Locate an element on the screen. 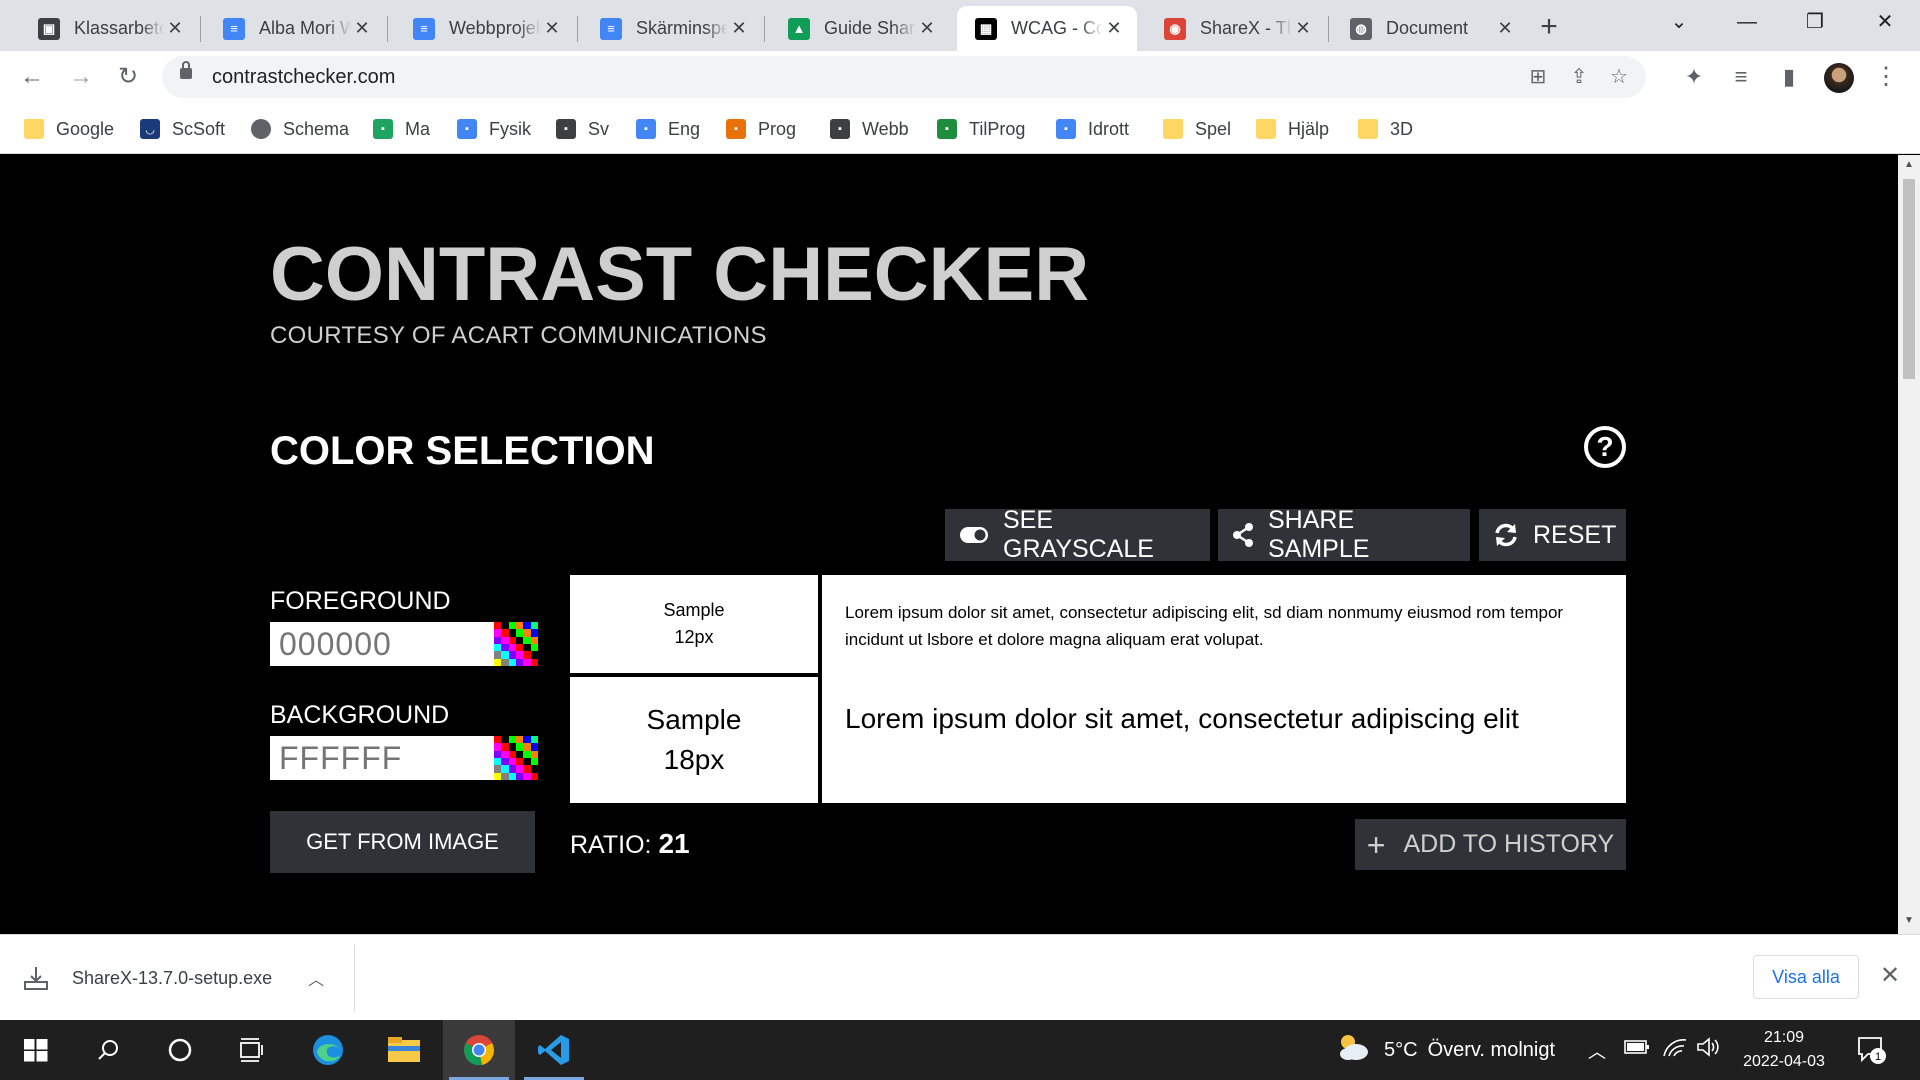 This screenshot has width=1920, height=1080. scroll-down-arrow-icon: ▼ is located at coordinates (1909, 920).